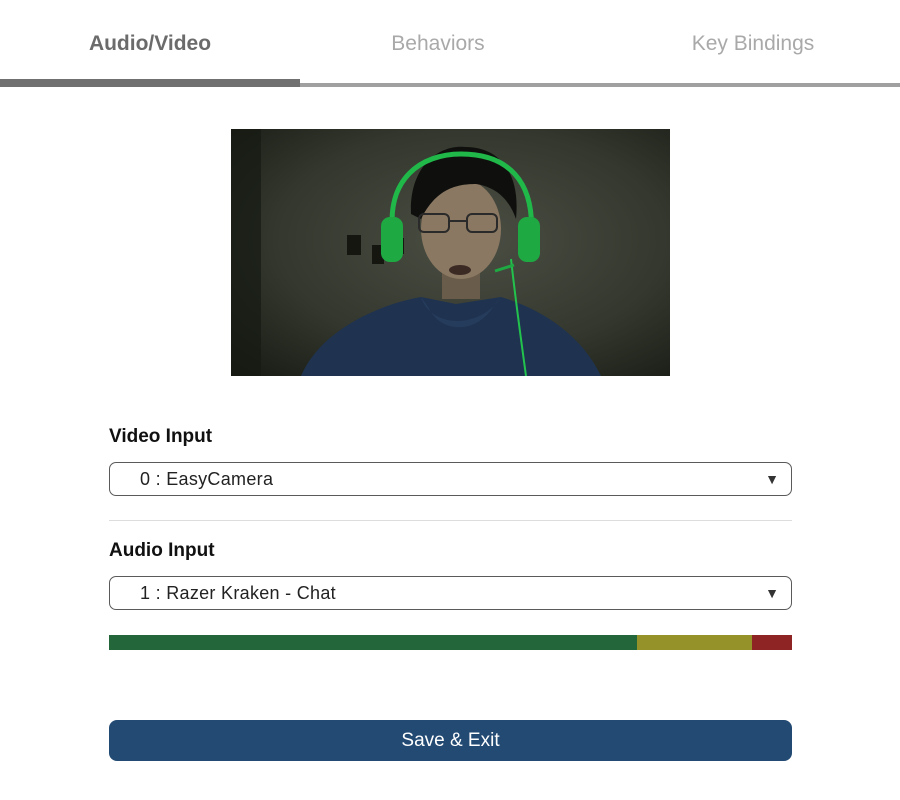  I want to click on tab-audio-video: Audio/Video, so click(150, 44).